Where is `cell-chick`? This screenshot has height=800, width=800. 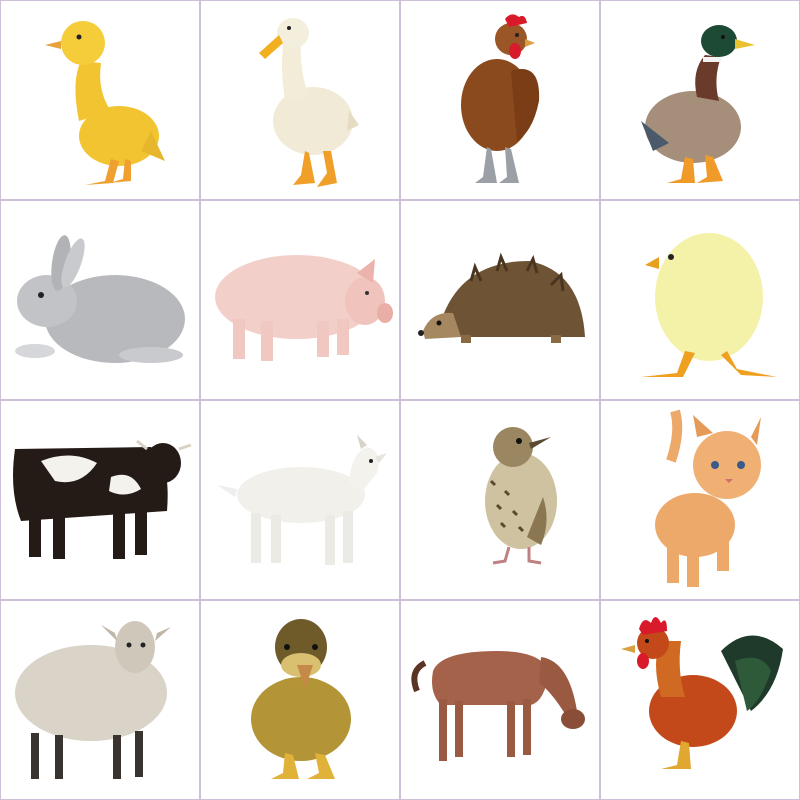
cell-chick is located at coordinates (700, 300).